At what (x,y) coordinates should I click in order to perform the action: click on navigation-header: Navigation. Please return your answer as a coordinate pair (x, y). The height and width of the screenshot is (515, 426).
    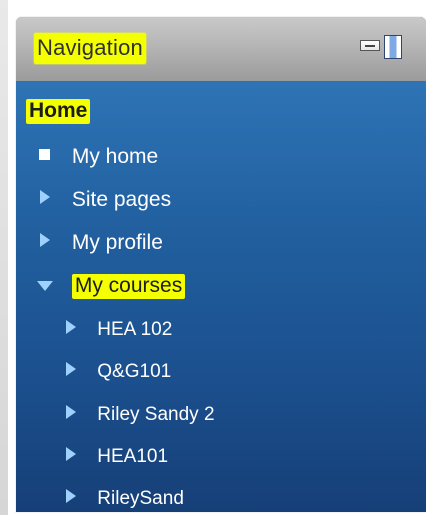
    Looking at the image, I should click on (221, 49).